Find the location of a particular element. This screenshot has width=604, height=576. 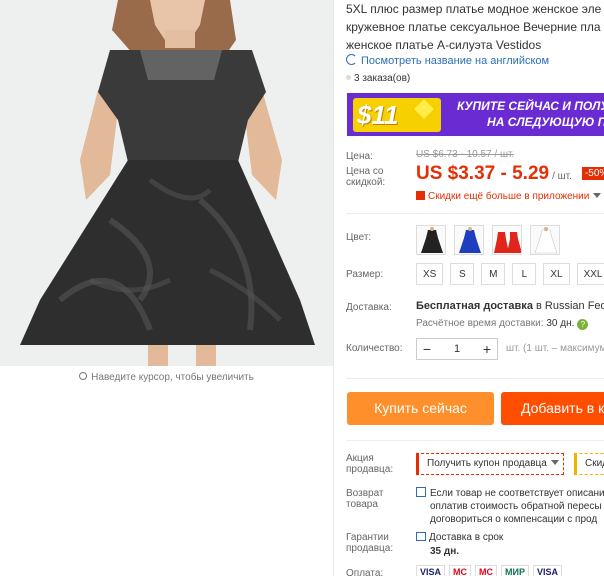

quantity-stepper: − 1 + is located at coordinates (457, 349).